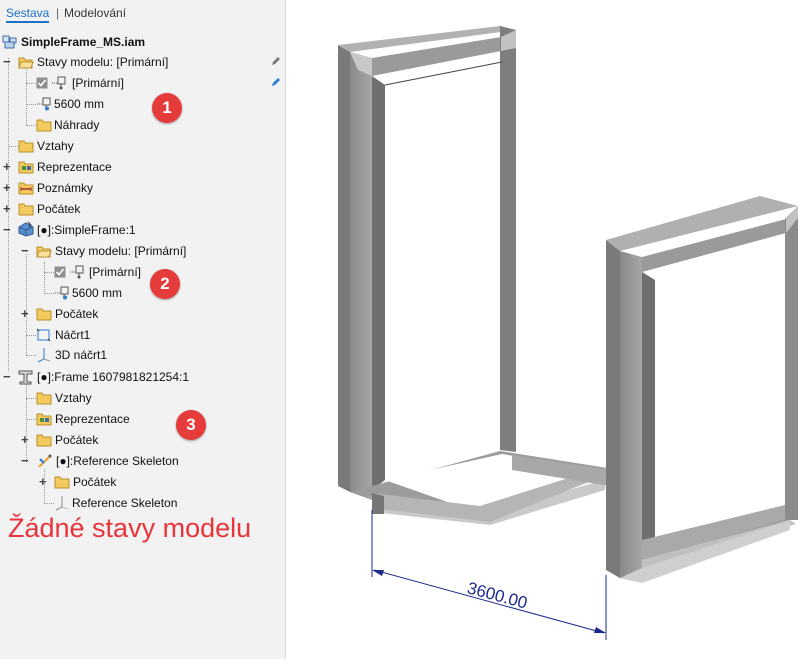 The image size is (802, 664). I want to click on tree-item-origin-frame: + Počátek, so click(142, 440).